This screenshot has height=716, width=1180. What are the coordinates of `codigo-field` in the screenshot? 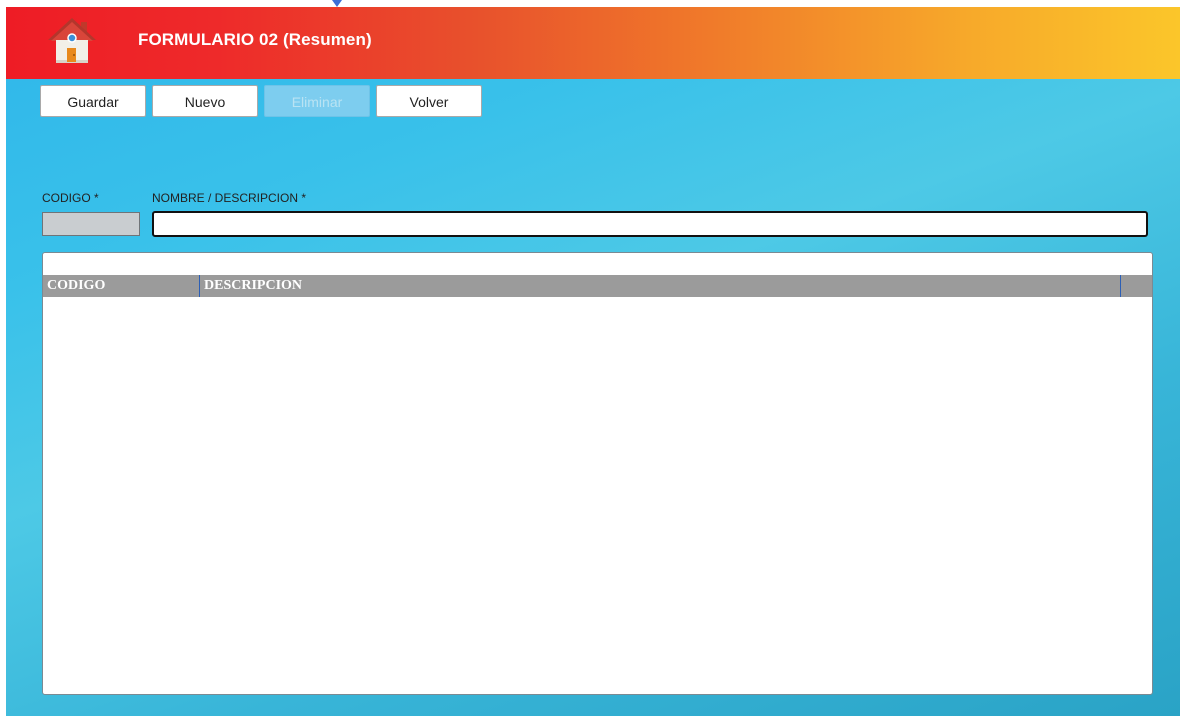 It's located at (91, 224).